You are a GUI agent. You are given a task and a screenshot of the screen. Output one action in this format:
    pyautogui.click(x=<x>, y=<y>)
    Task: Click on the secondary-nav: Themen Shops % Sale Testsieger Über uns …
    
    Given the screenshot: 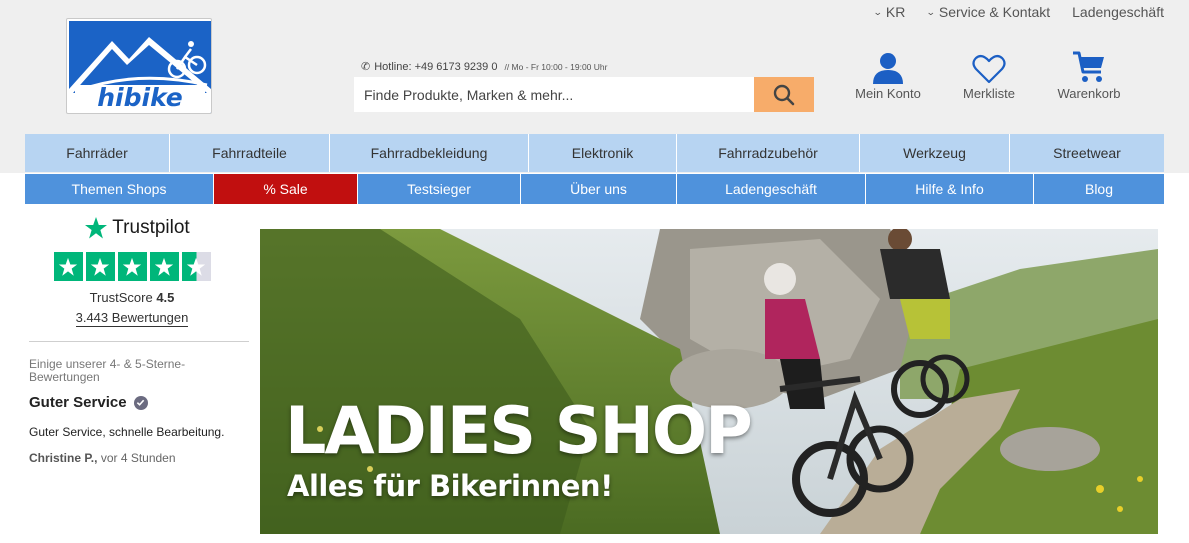 What is the action you would take?
    pyautogui.click(x=594, y=189)
    